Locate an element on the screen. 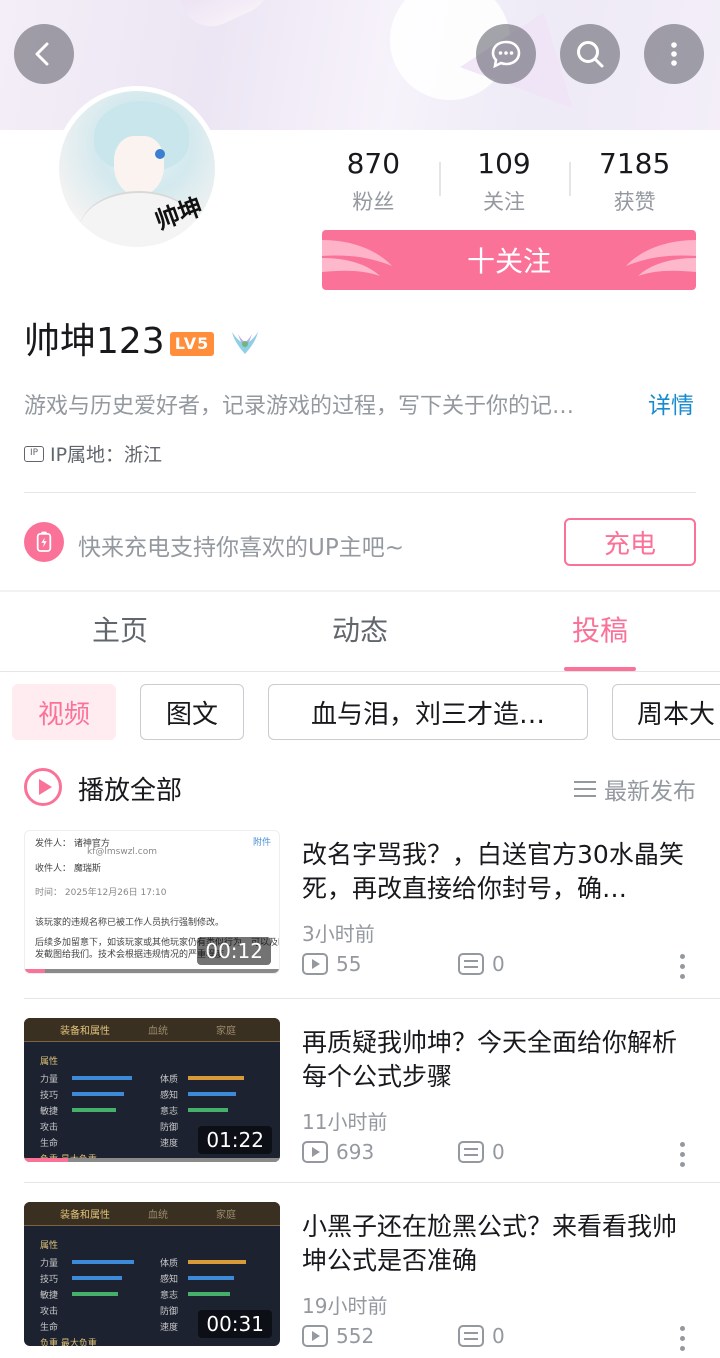 The height and width of the screenshot is (1358, 720). video-title: 再质疑我帅坤？今天全面给你解析每个公式步骤 is located at coordinates (499, 1060).